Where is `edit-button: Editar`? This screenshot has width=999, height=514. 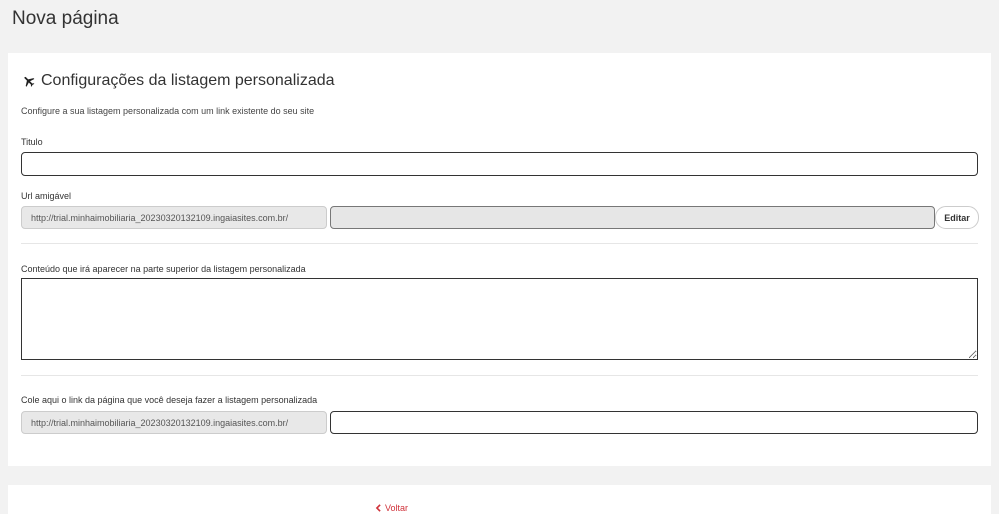
edit-button: Editar is located at coordinates (957, 217).